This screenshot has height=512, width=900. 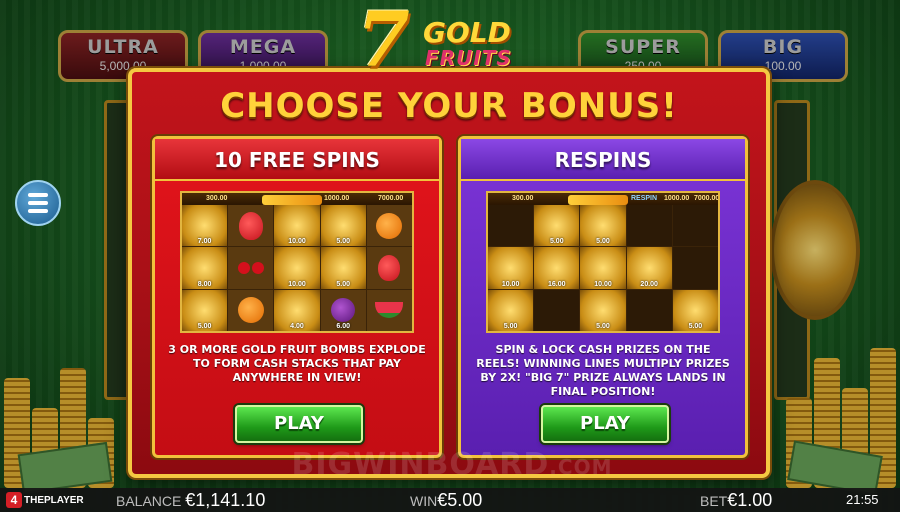 I want to click on plum-icon: 6.00, so click(x=343, y=310).